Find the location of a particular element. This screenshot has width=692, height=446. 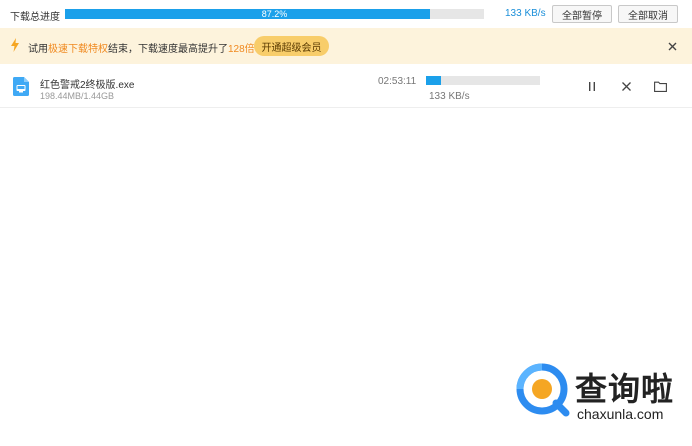

file-speed: 133 KB/s is located at coordinates (449, 96).